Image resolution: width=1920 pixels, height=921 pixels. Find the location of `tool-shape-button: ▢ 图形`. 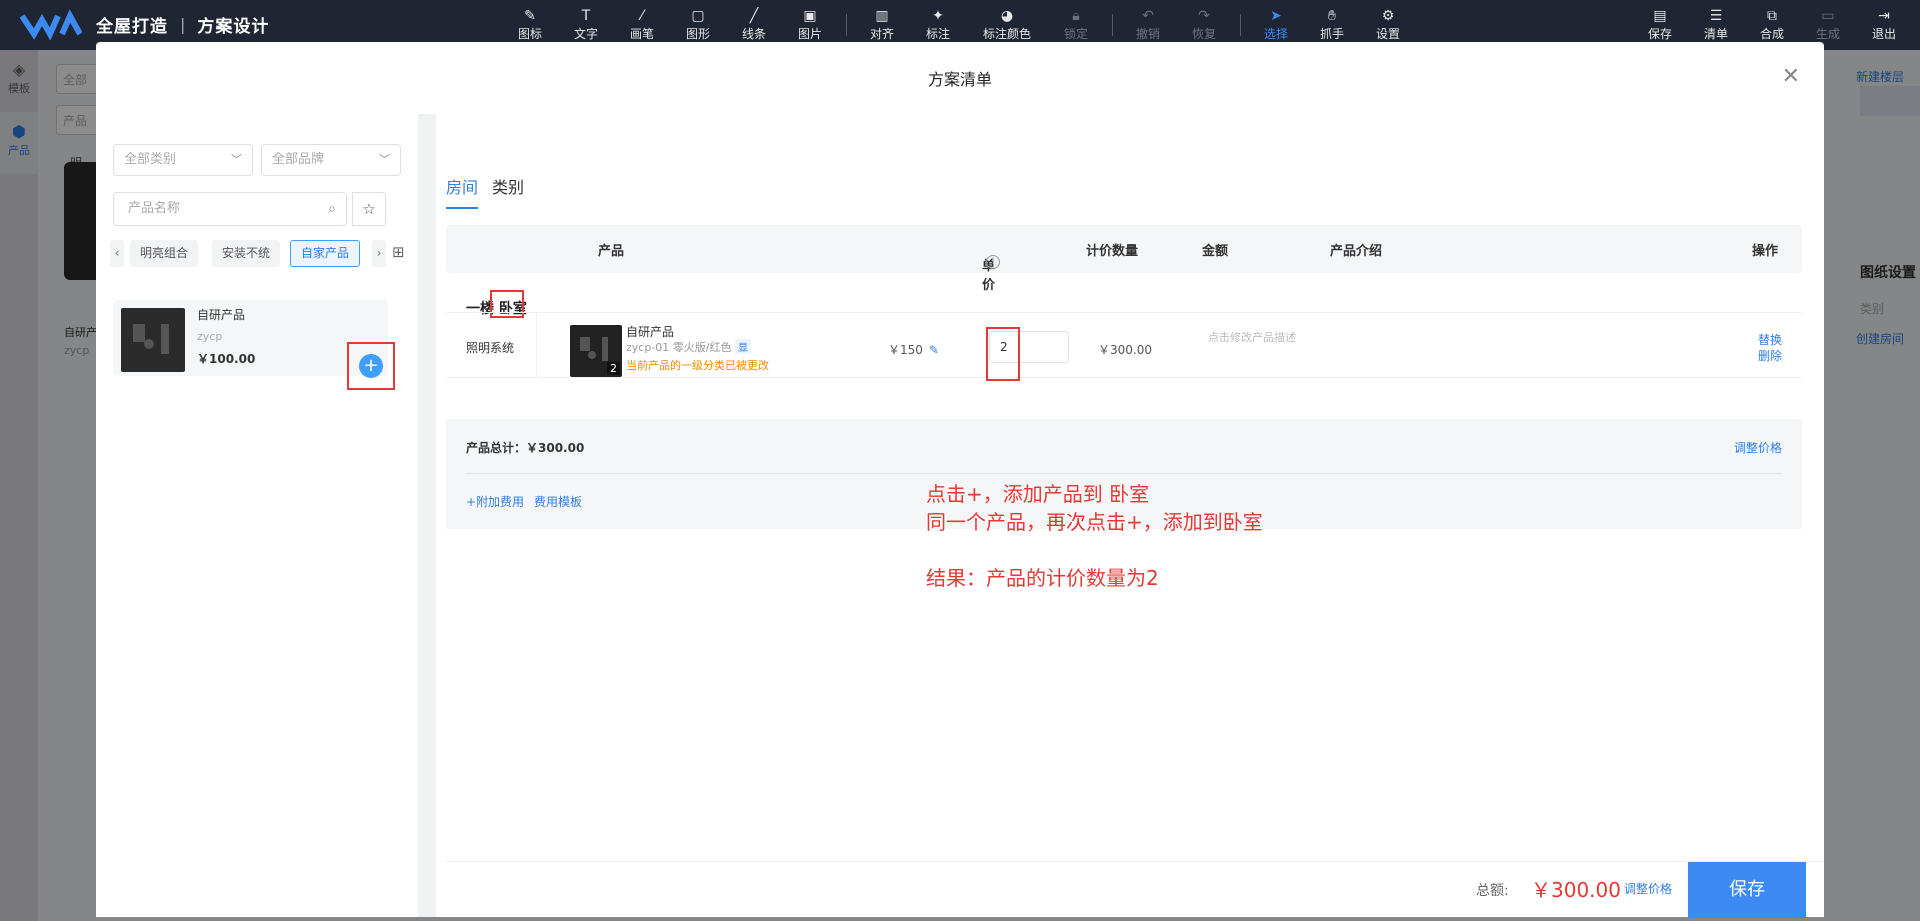

tool-shape-button: ▢ 图形 is located at coordinates (698, 24).